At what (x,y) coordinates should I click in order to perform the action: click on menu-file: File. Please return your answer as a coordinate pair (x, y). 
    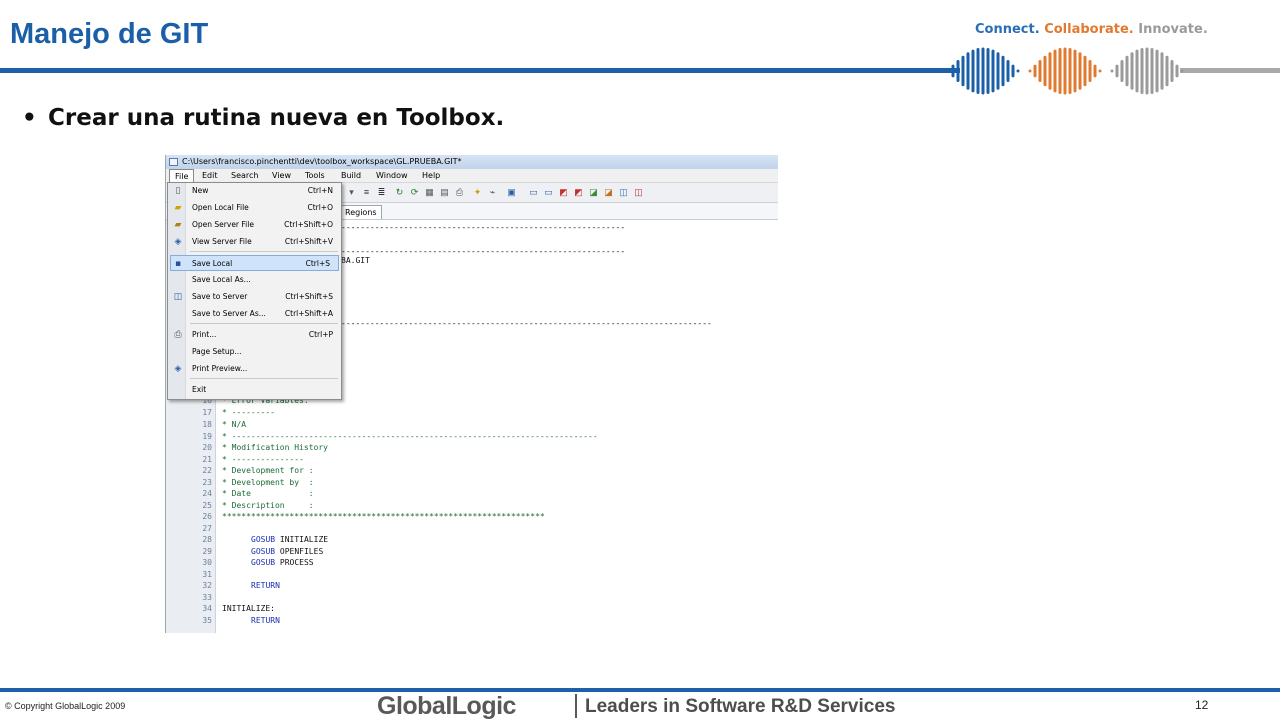
    Looking at the image, I should click on (182, 175).